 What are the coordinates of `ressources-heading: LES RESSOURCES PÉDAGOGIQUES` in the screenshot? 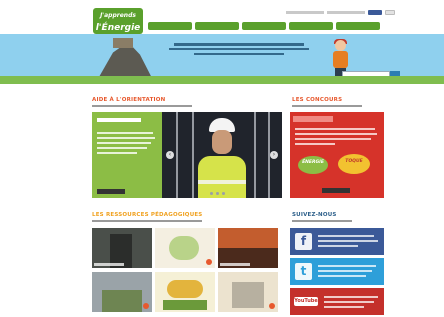 It's located at (147, 215).